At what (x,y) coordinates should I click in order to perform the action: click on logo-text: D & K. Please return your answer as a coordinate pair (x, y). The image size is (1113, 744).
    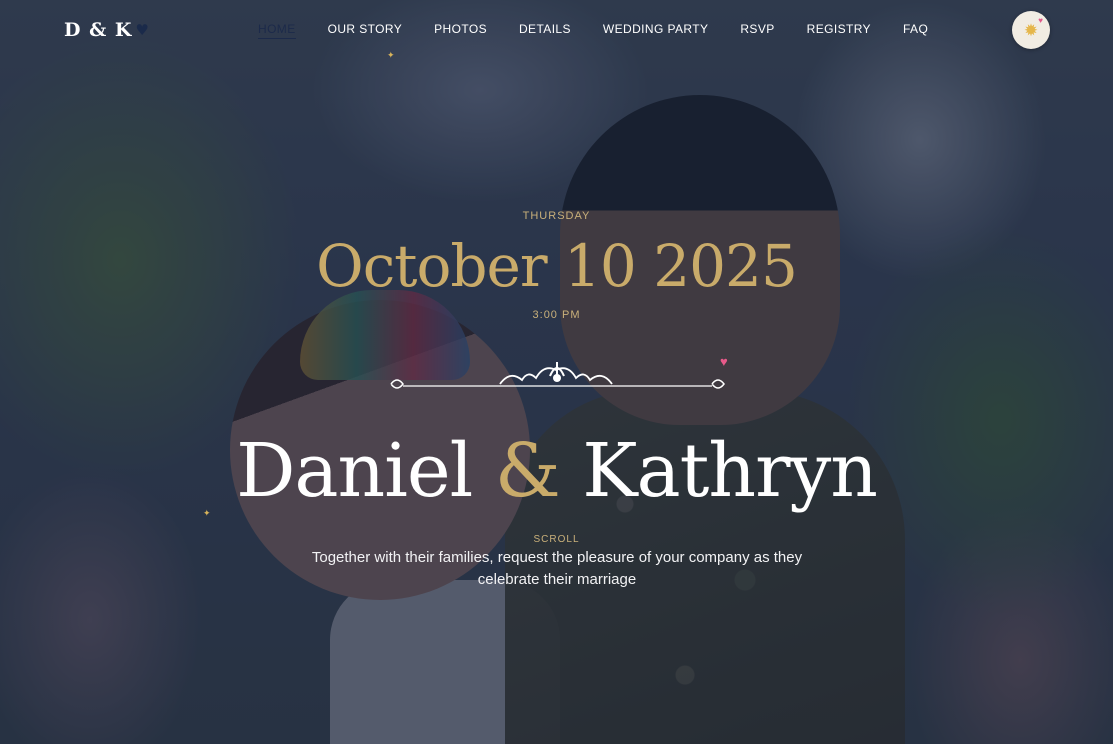
    Looking at the image, I should click on (98, 30).